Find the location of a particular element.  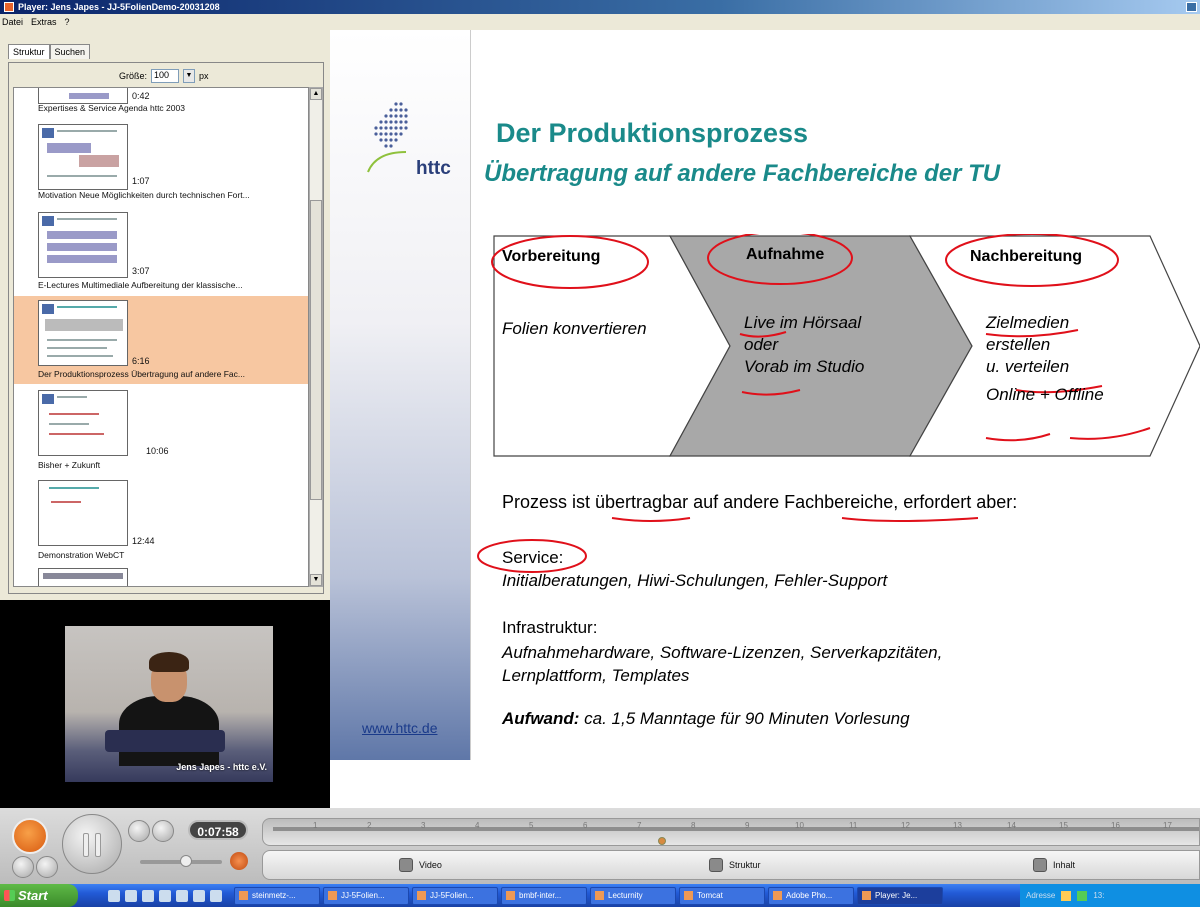

tab-inhalt-label: Inhalt is located at coordinates (1064, 865).